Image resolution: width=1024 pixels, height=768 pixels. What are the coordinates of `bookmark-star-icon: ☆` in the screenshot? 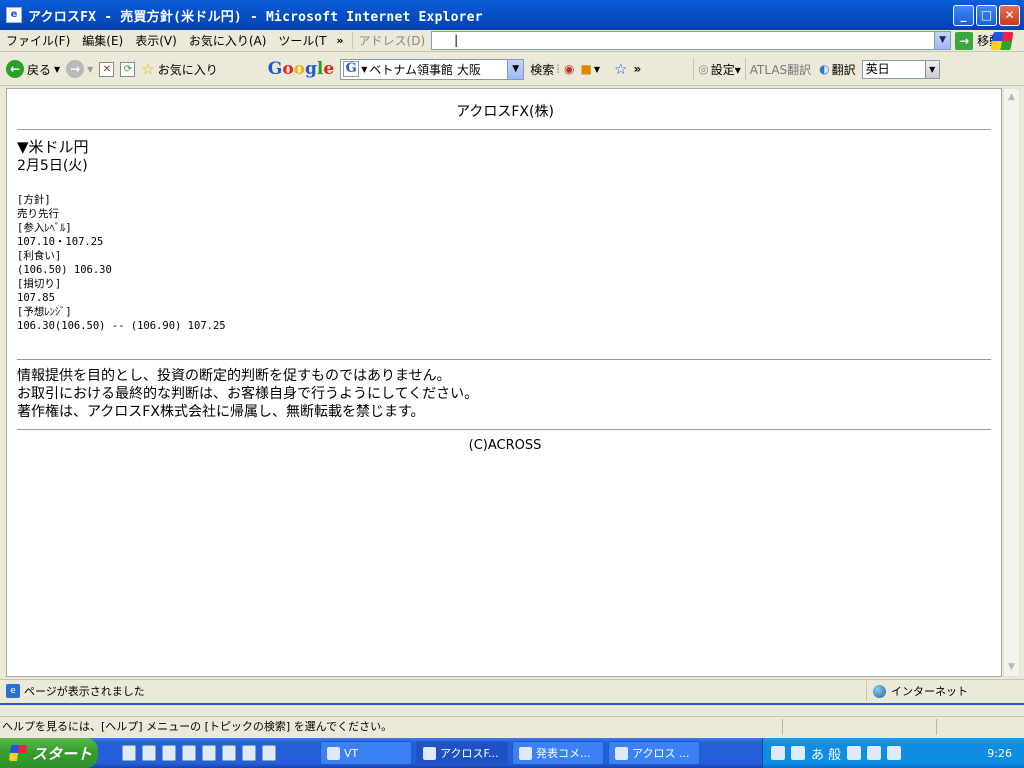 It's located at (620, 69).